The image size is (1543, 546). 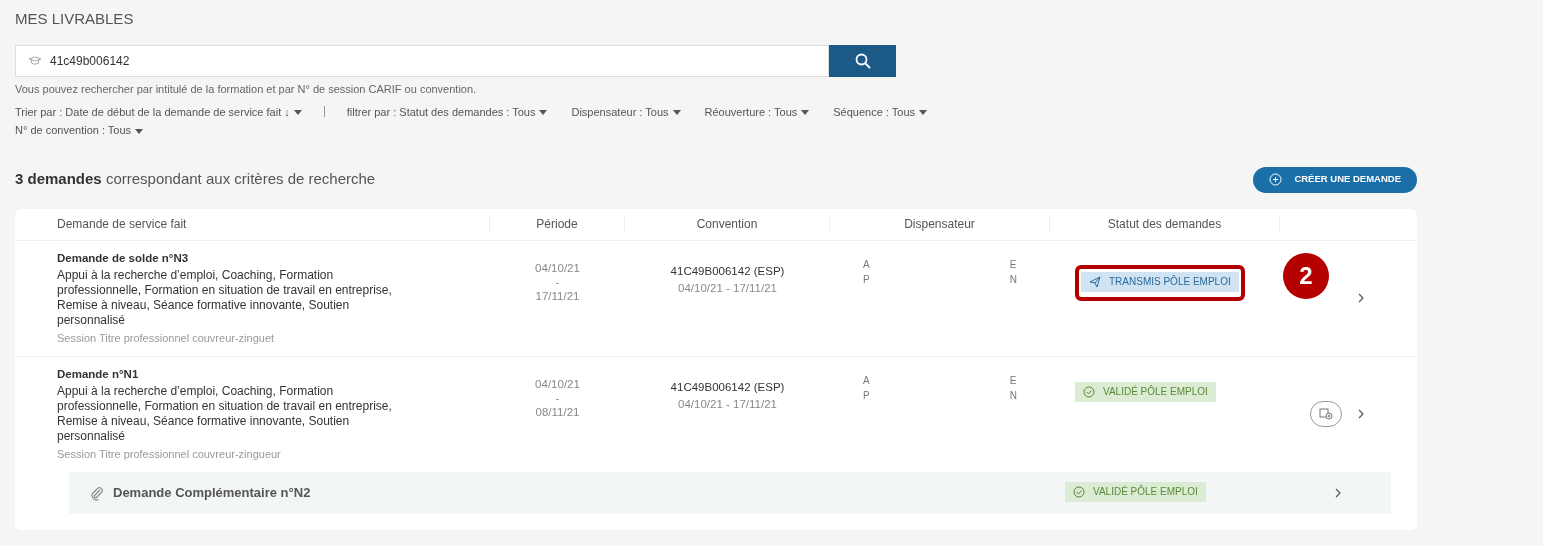 I want to click on column-header: Période, so click(x=557, y=224).